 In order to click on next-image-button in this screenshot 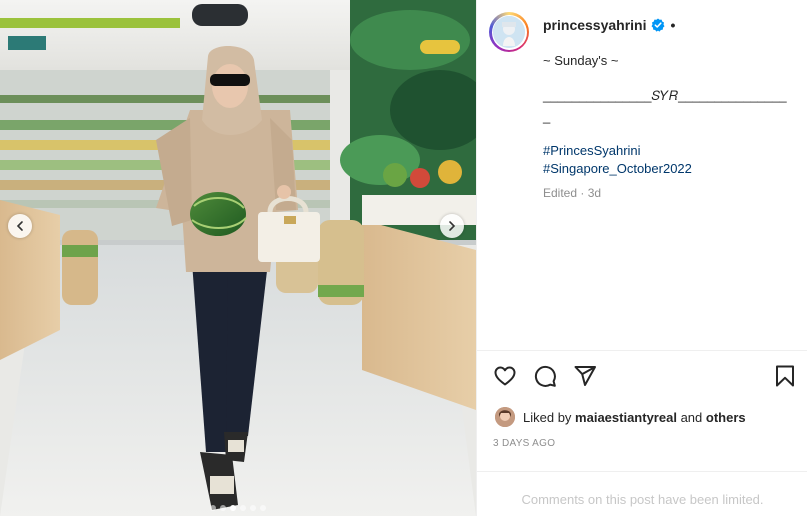, I will do `click(452, 226)`.